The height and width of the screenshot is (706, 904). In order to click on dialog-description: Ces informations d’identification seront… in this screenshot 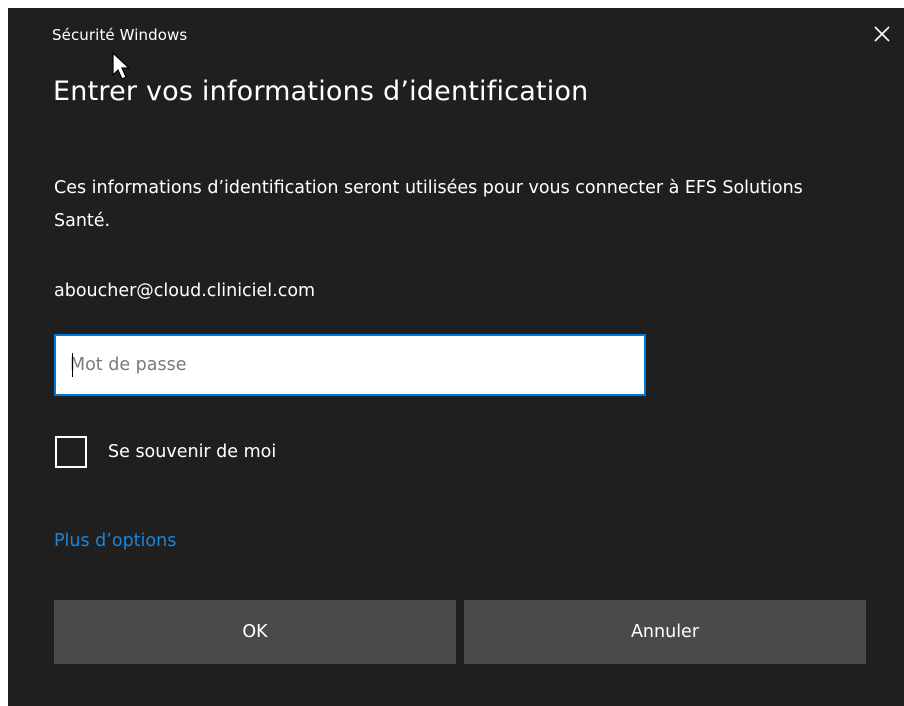, I will do `click(428, 204)`.